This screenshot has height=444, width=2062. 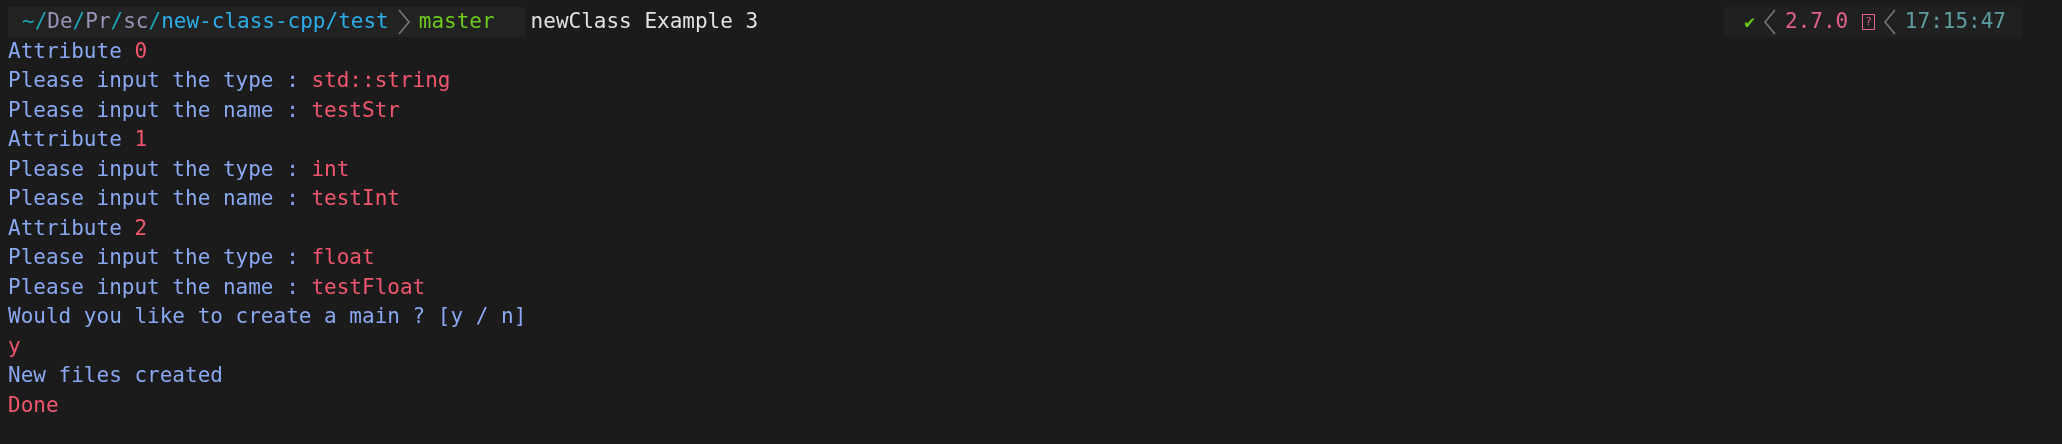 I want to click on missing-glyph: ?, so click(x=1868, y=21).